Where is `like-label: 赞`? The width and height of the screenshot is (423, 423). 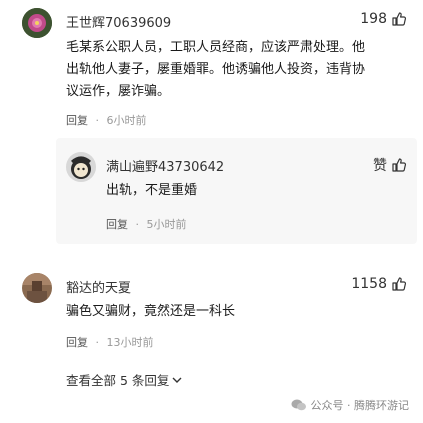 like-label: 赞 is located at coordinates (380, 166).